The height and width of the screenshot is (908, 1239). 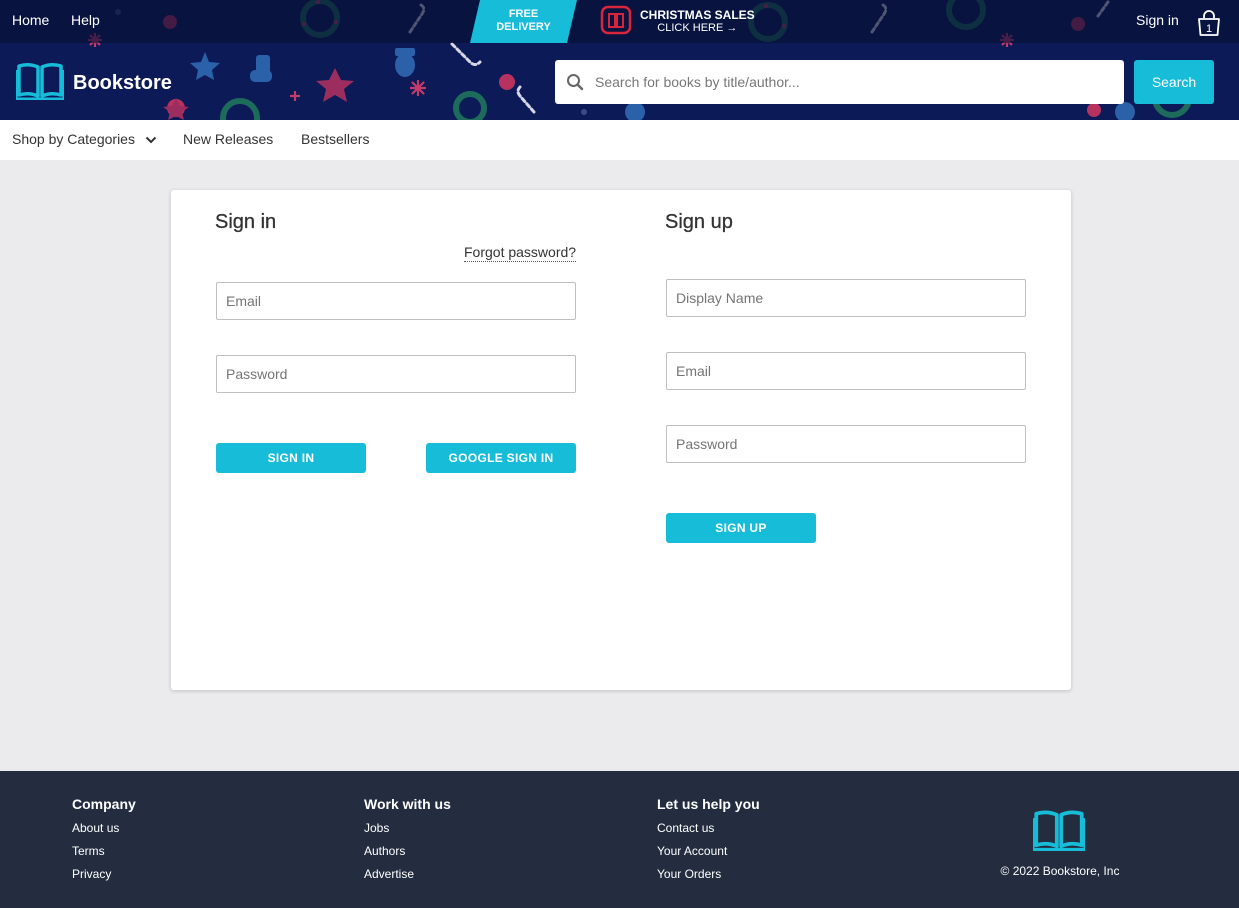 What do you see at coordinates (1174, 82) in the screenshot?
I see `search-button: Search` at bounding box center [1174, 82].